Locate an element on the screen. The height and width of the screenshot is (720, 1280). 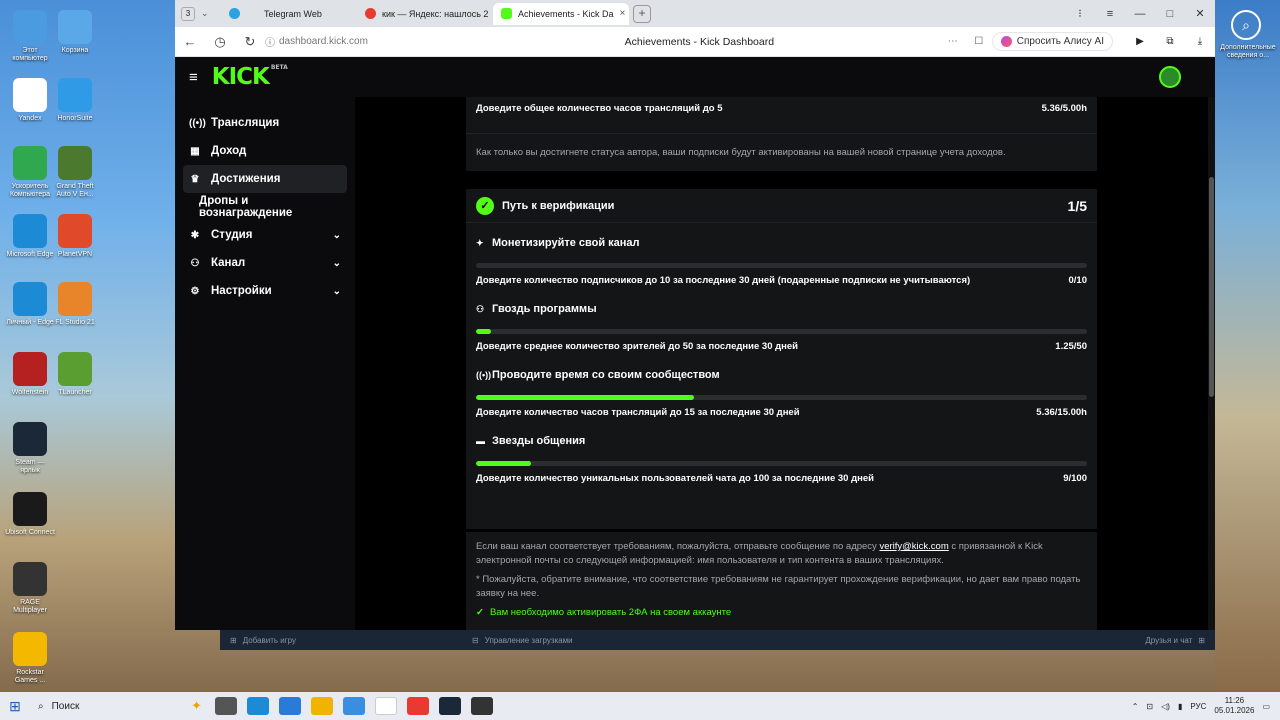
sidebar-item-settings: ⚙ Настройки ⌄ is located at coordinates (265, 291).